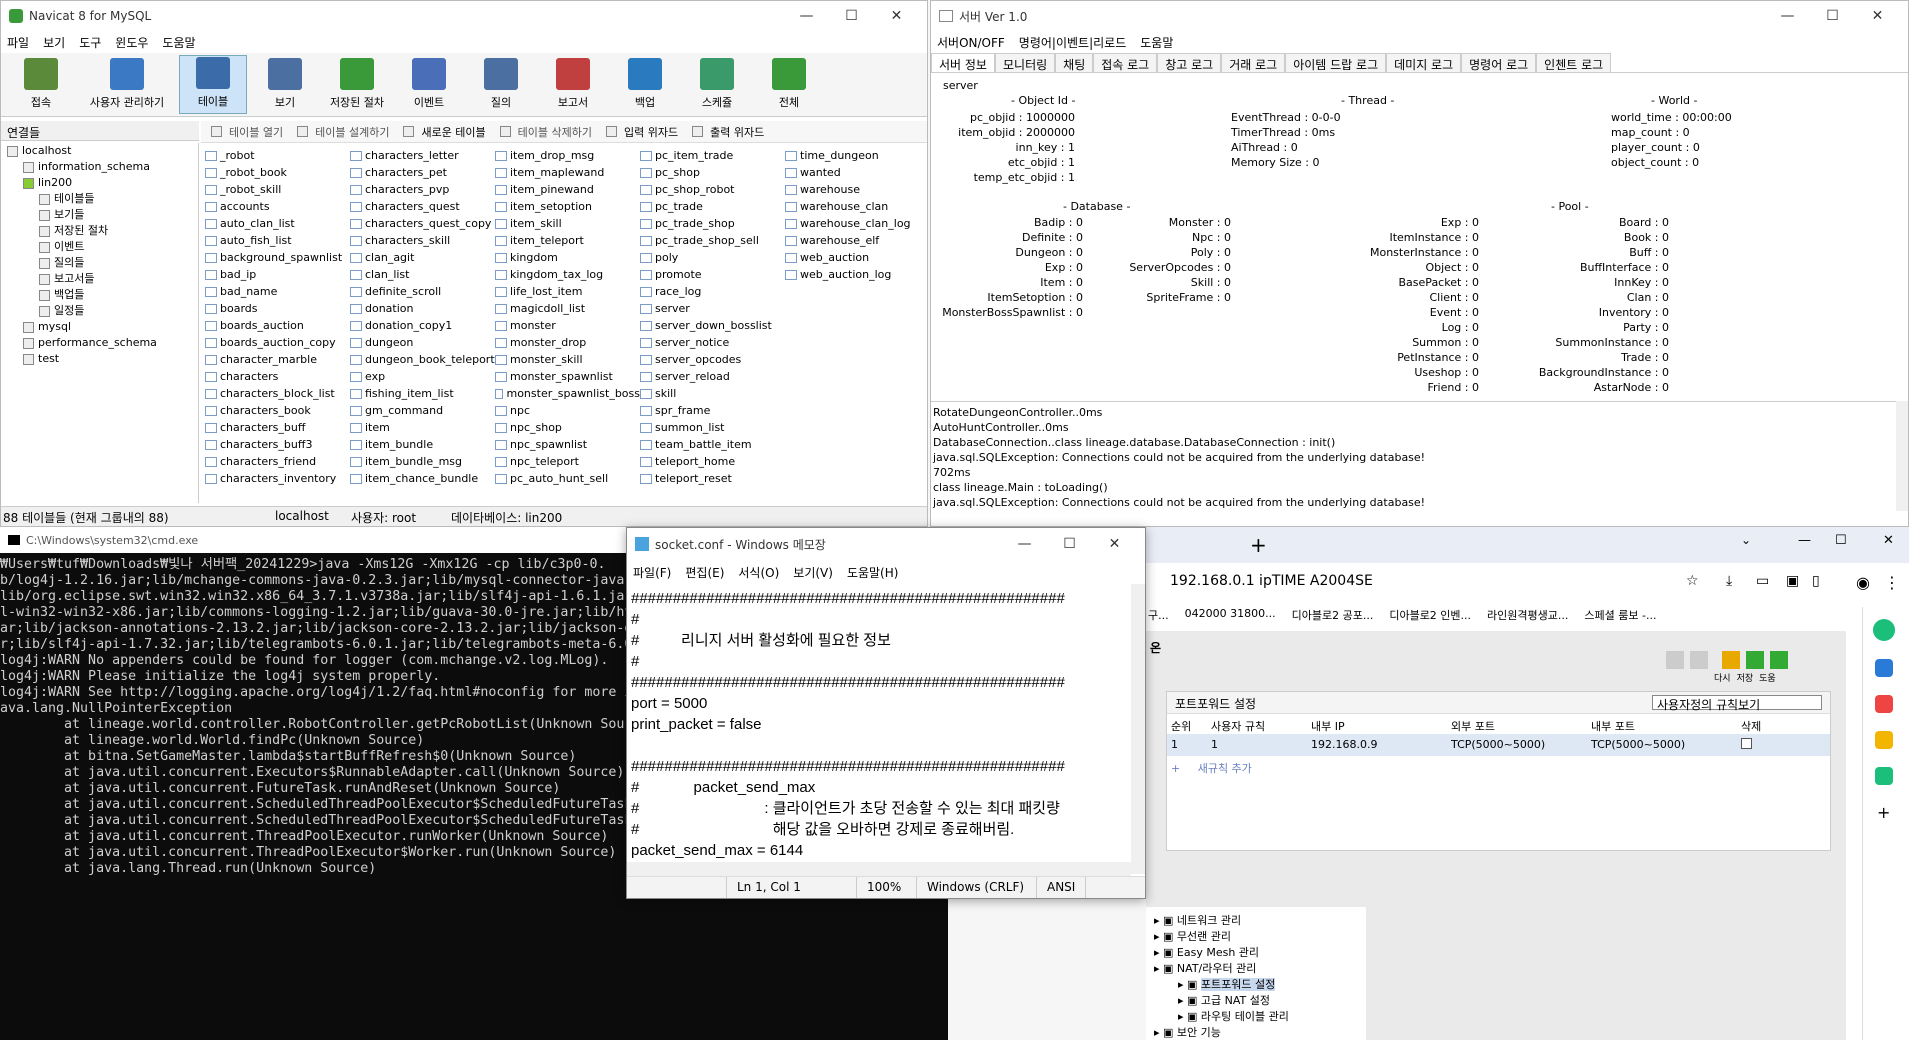 This screenshot has height=1040, width=1909. What do you see at coordinates (567, 342) in the screenshot?
I see `table-item: monster_drop` at bounding box center [567, 342].